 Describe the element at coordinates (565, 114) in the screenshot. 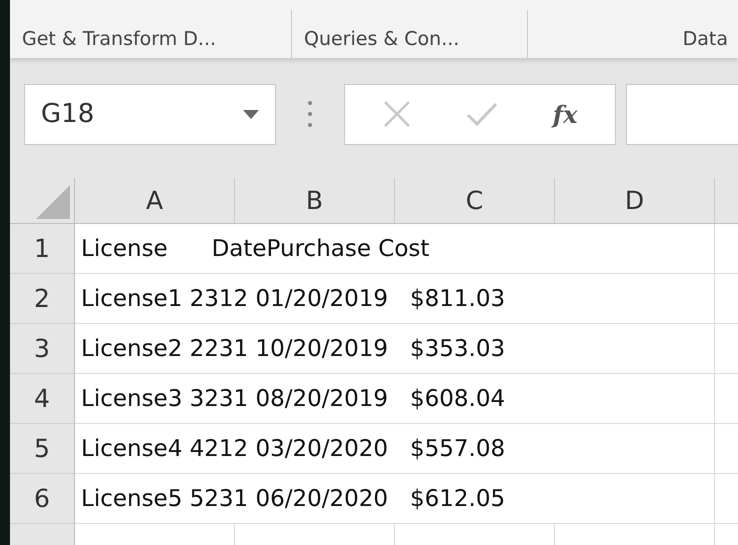

I see `insert-function-button: fx` at that location.